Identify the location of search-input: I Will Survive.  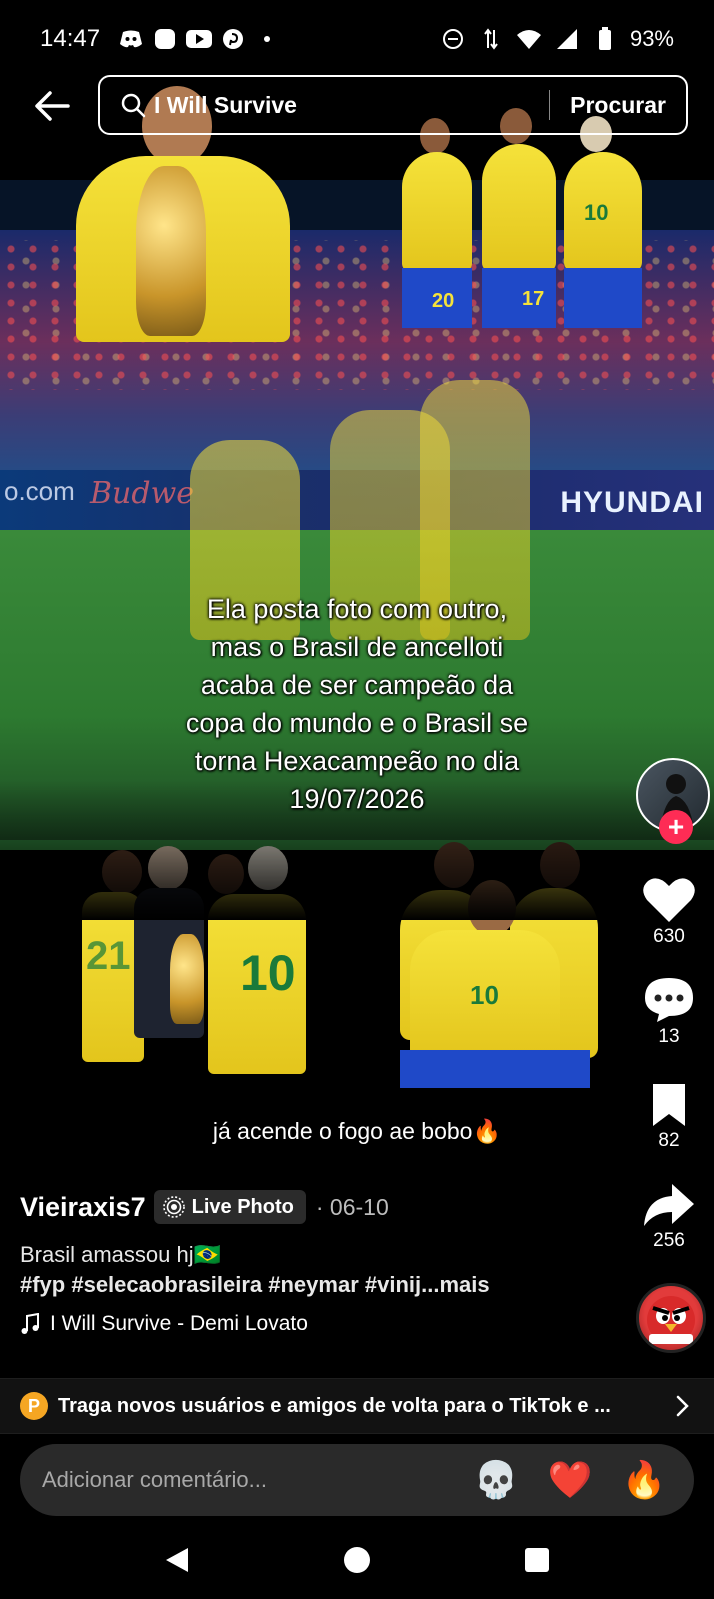
(351, 105).